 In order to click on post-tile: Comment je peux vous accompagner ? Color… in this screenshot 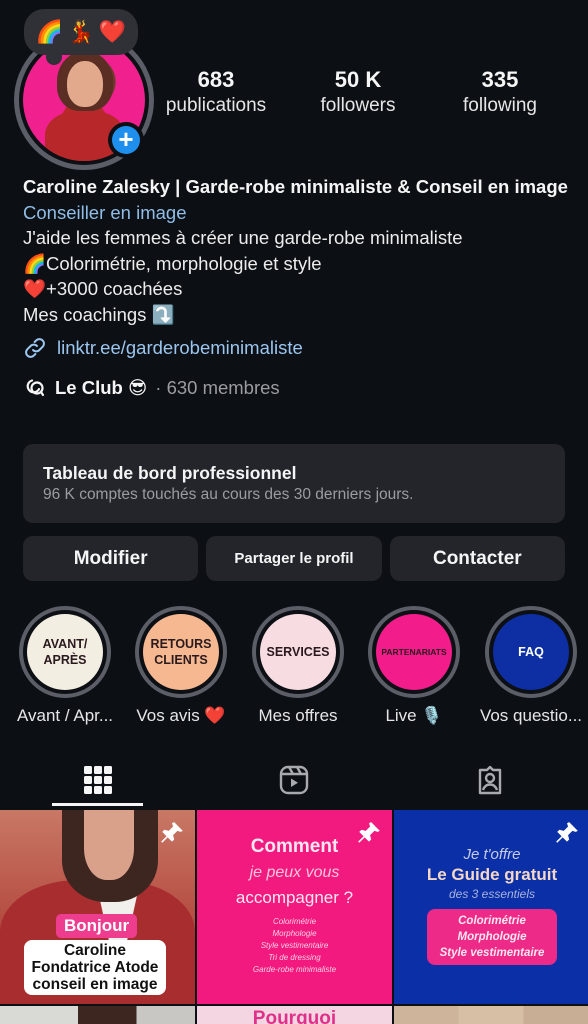, I will do `click(294, 907)`.